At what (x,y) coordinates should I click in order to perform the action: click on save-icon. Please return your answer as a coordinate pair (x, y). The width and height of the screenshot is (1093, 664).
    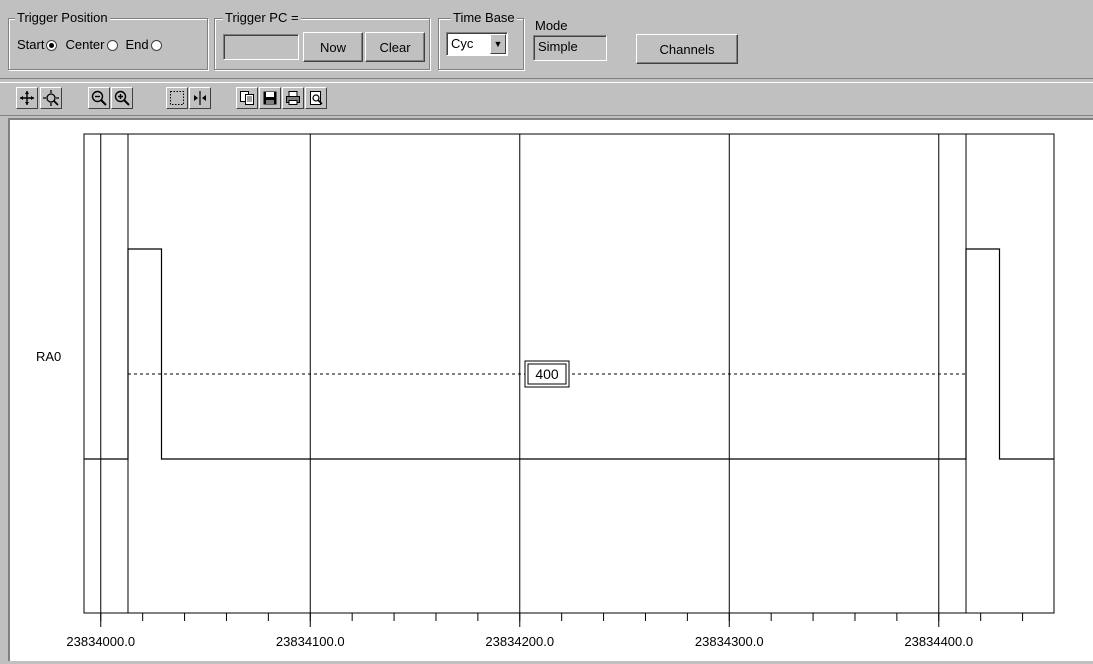
    Looking at the image, I should click on (270, 98).